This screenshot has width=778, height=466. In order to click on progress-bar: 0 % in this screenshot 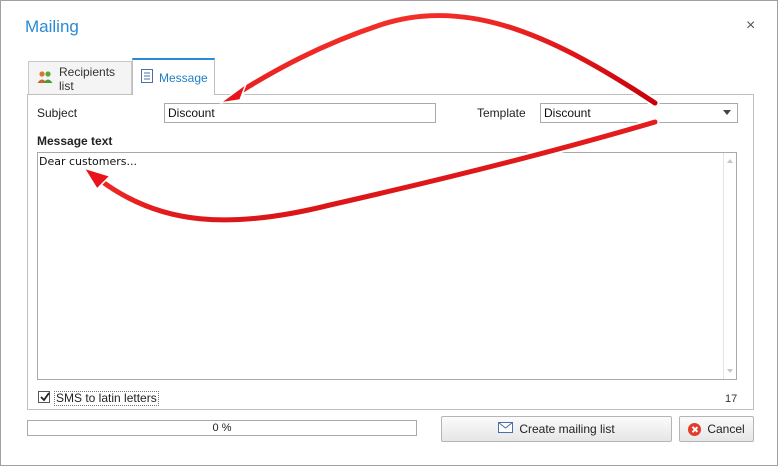, I will do `click(222, 428)`.